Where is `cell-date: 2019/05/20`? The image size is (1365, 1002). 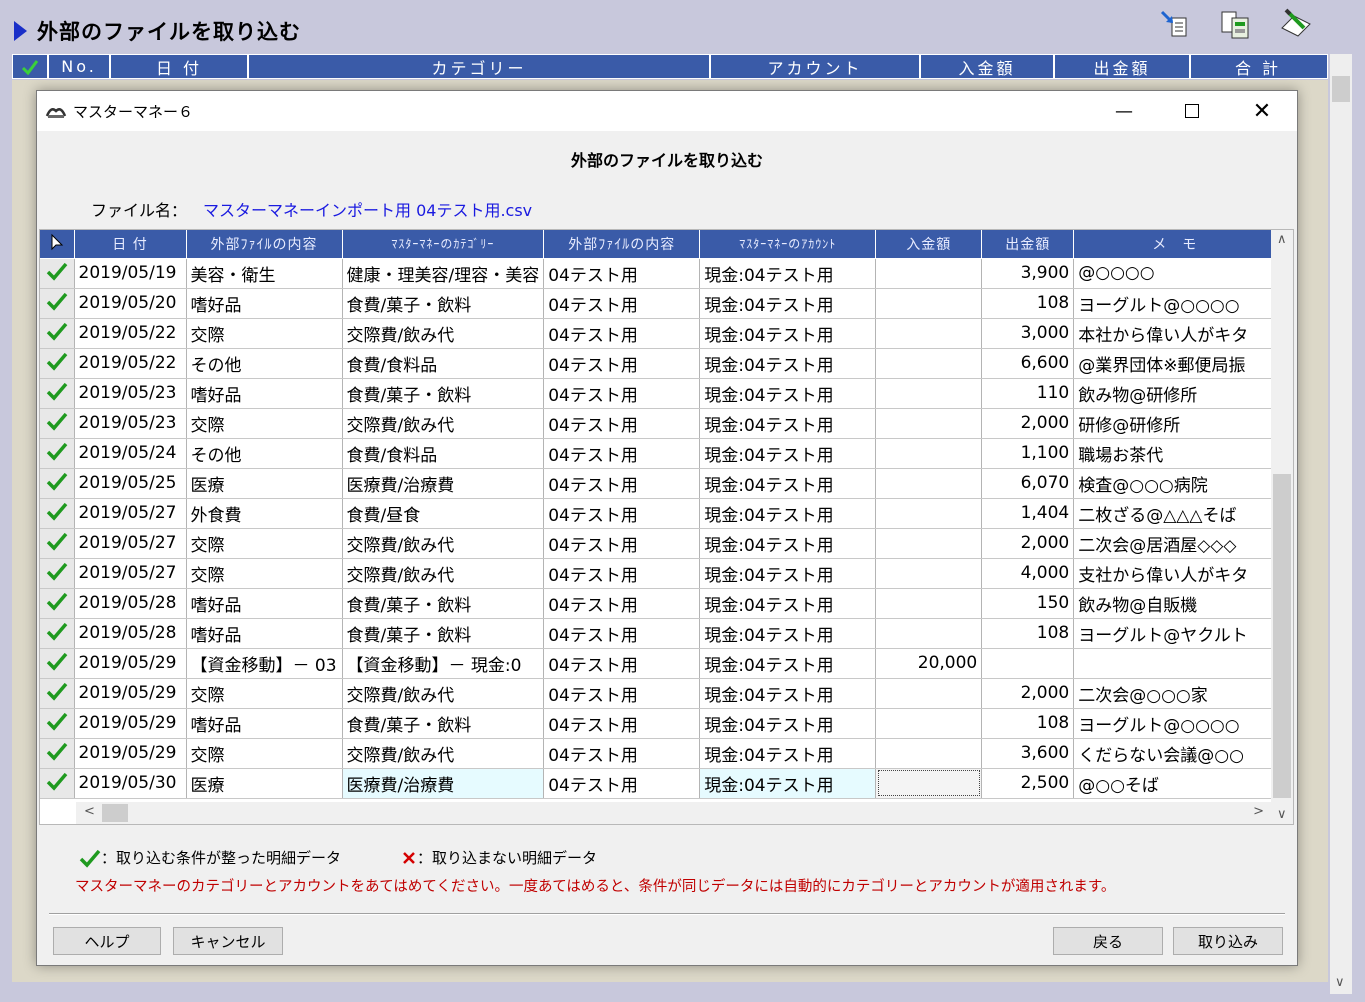 cell-date: 2019/05/20 is located at coordinates (130, 303).